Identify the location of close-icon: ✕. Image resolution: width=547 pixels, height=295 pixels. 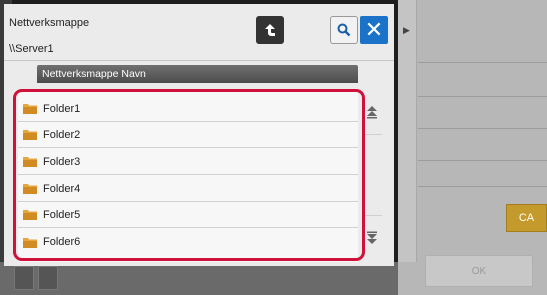
(374, 29).